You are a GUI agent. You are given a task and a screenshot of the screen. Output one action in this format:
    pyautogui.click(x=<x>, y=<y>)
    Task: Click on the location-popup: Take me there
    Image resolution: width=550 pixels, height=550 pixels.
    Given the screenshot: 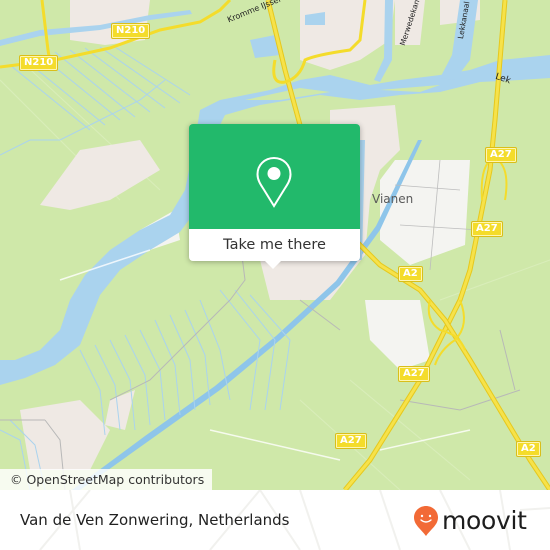 What is the action you would take?
    pyautogui.click(x=274, y=196)
    